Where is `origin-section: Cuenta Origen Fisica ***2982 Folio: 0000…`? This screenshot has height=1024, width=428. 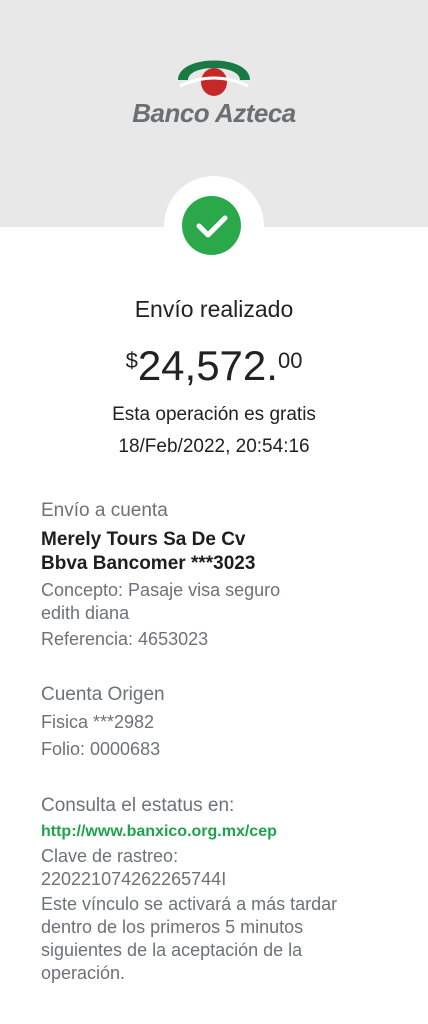
origin-section: Cuenta Origen Fisica ***2982 Folio: 0000… is located at coordinates (211, 722).